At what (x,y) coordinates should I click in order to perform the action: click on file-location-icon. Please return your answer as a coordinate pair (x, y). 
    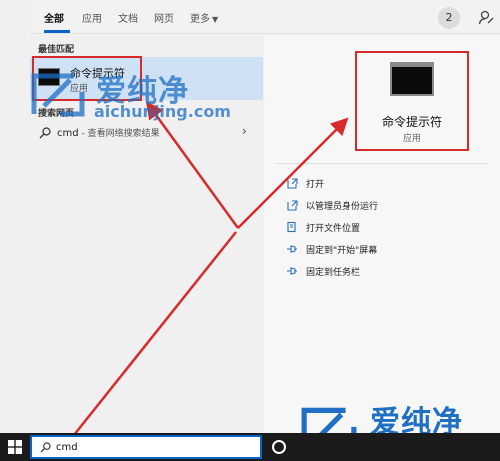
    Looking at the image, I should click on (291, 227).